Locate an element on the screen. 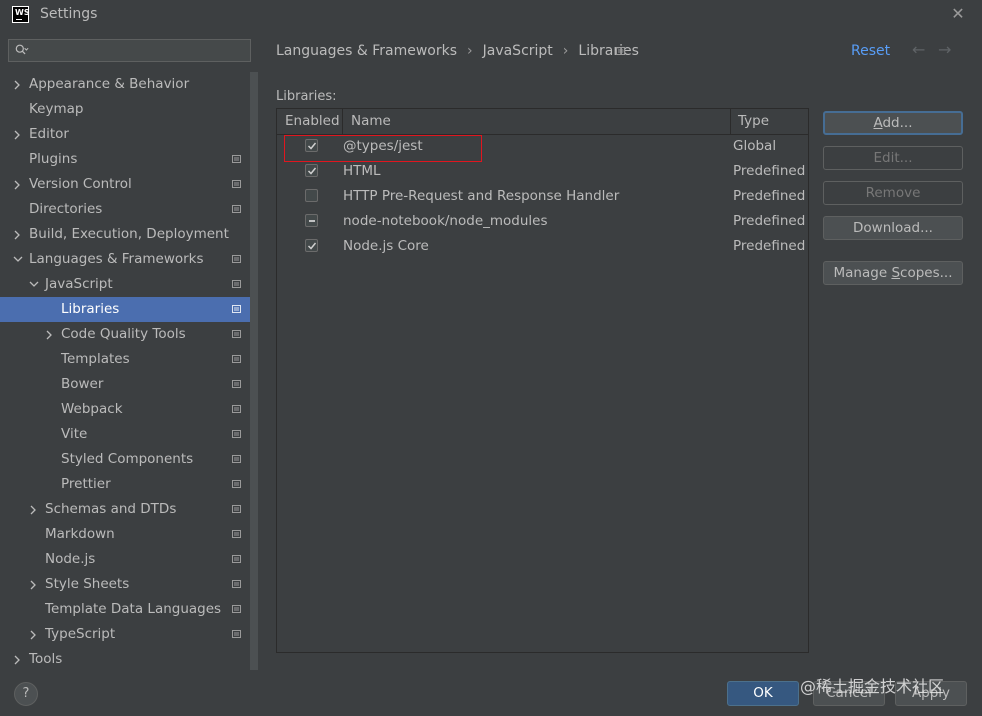 The width and height of the screenshot is (982, 716). window-title: Settings is located at coordinates (69, 14).